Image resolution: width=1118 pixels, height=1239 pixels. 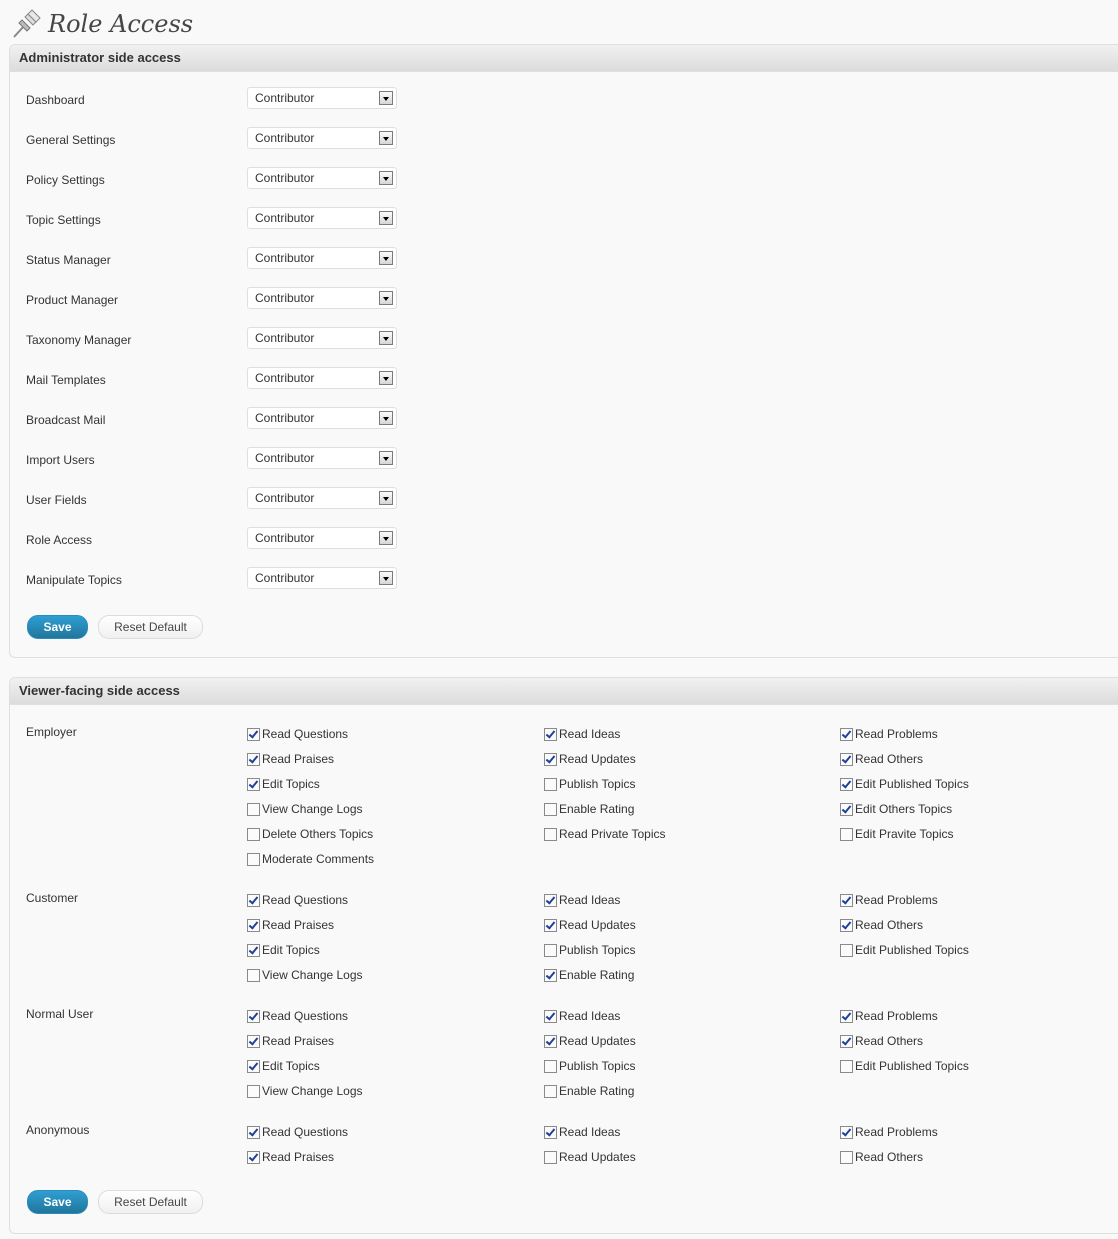 What do you see at coordinates (322, 418) in the screenshot?
I see `role-select-broadcast-mail: Contributor` at bounding box center [322, 418].